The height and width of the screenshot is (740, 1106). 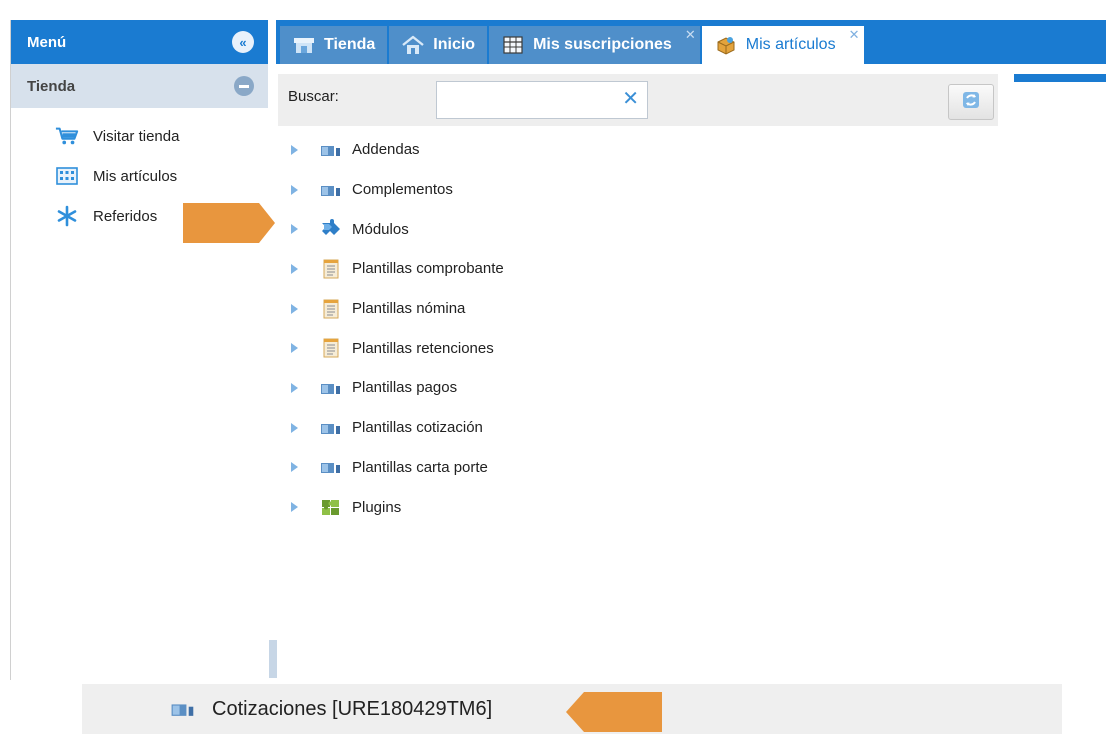 I want to click on table-icon, so click(x=513, y=45).